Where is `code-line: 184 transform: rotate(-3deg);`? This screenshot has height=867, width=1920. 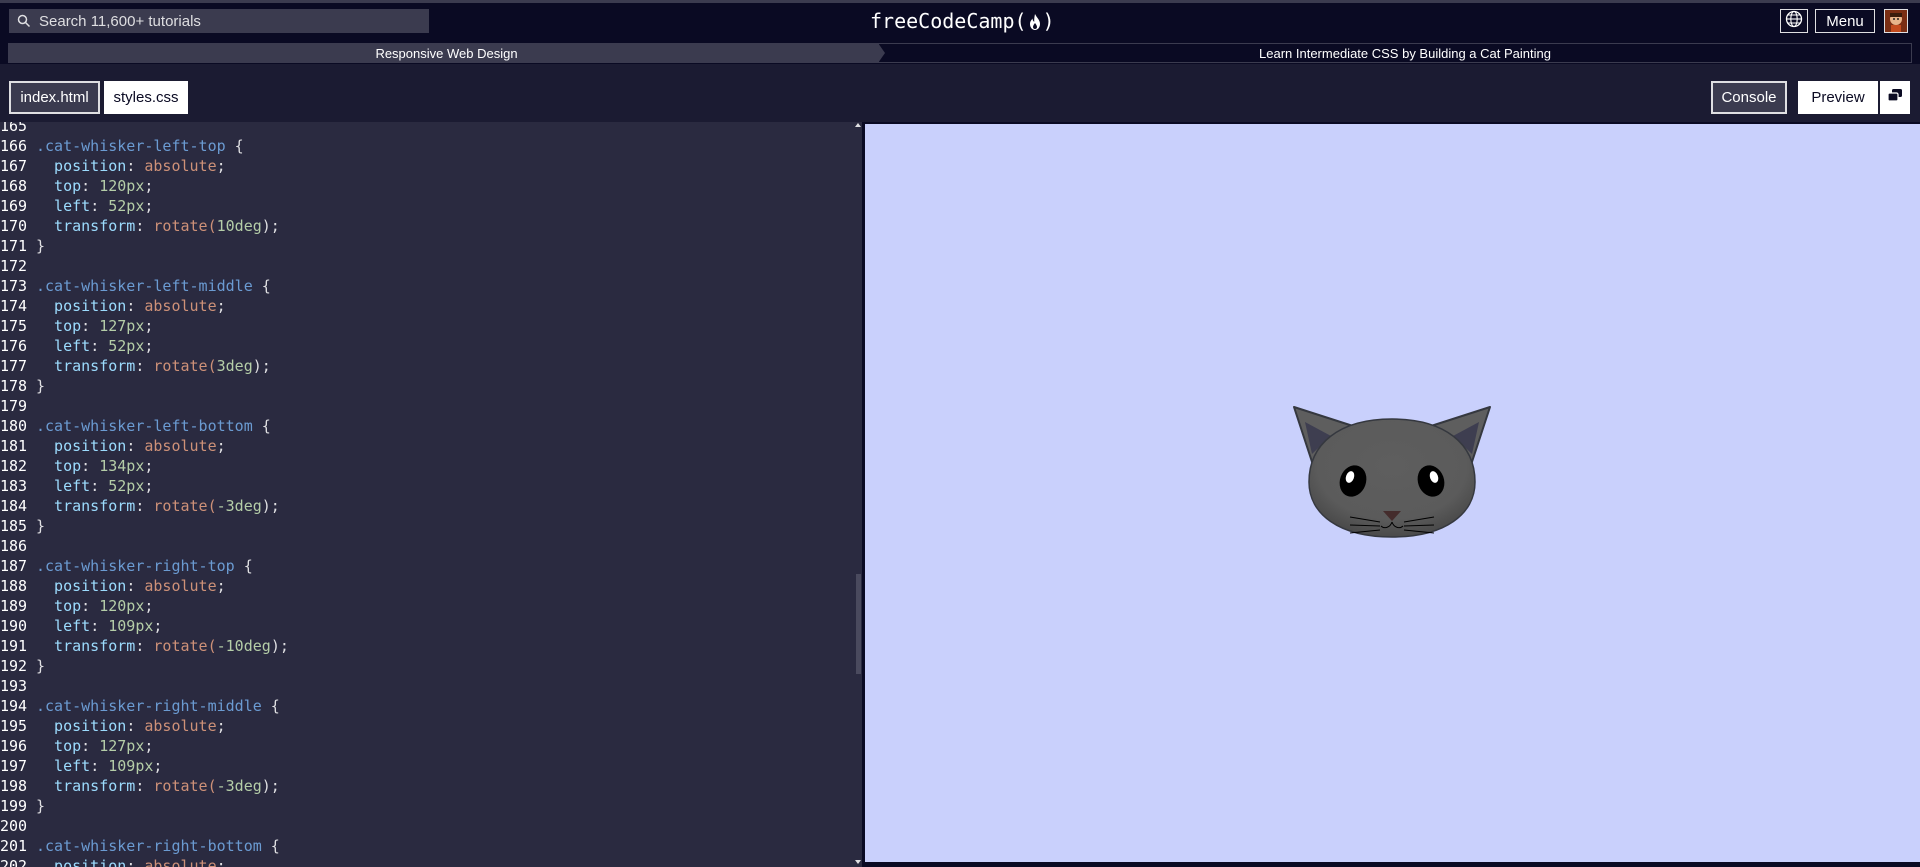 code-line: 184 transform: rotate(-3deg); is located at coordinates (428, 506).